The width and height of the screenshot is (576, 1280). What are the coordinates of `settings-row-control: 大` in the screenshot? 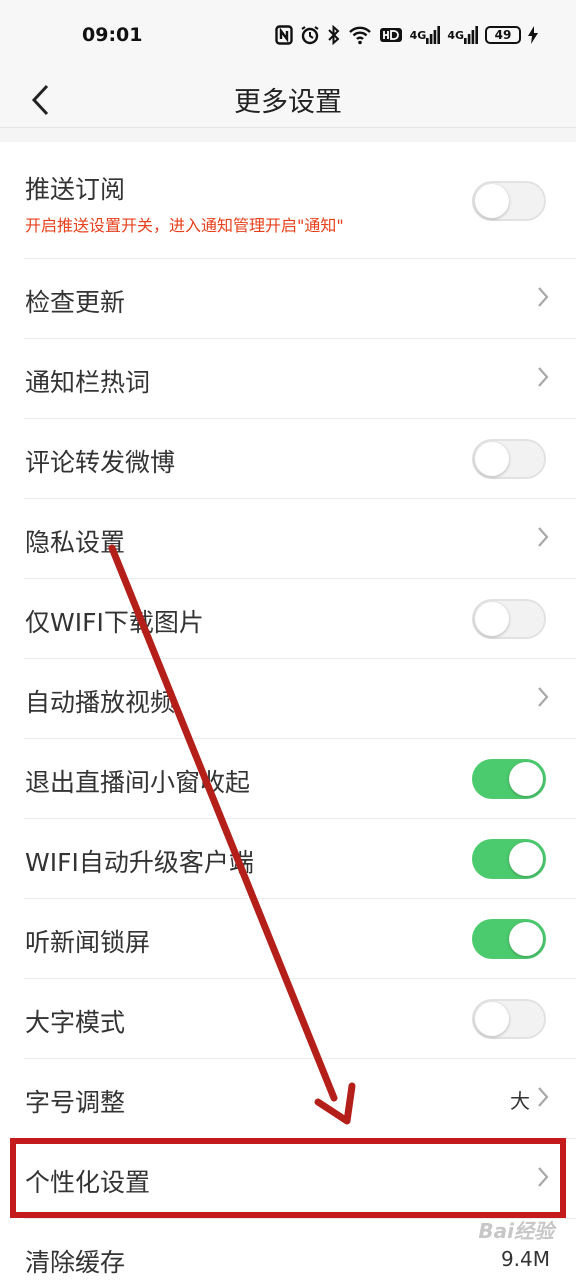 It's located at (530, 1099).